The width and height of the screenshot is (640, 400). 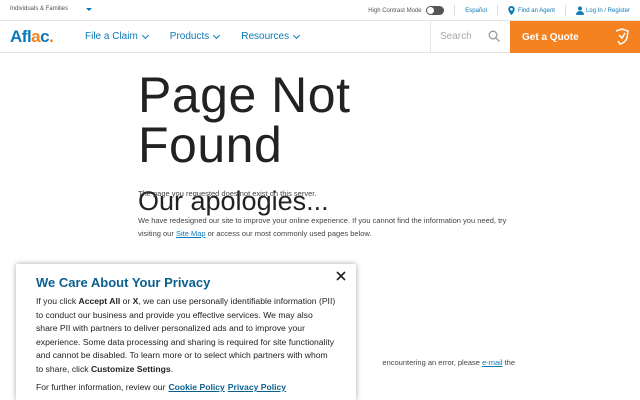 I want to click on review-text: For further information, review our, so click(x=101, y=387).